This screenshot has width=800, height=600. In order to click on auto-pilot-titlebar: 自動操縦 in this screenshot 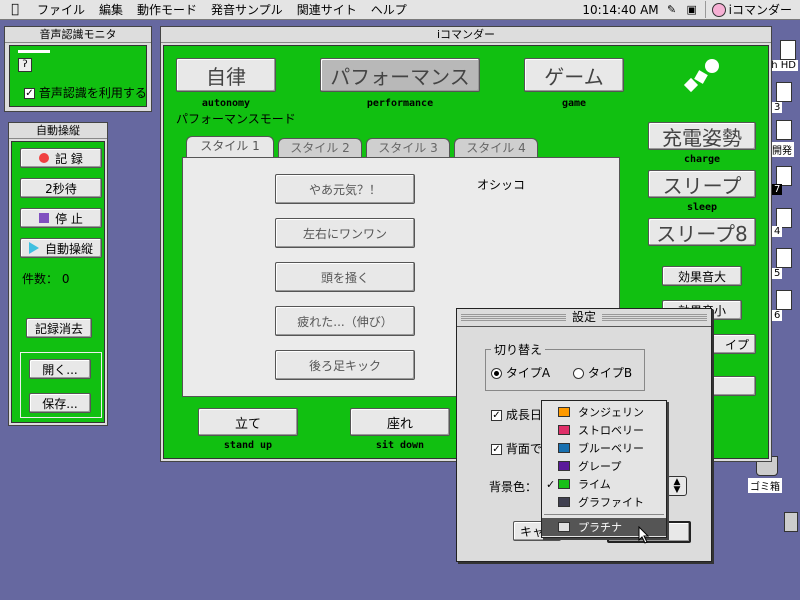, I will do `click(58, 131)`.